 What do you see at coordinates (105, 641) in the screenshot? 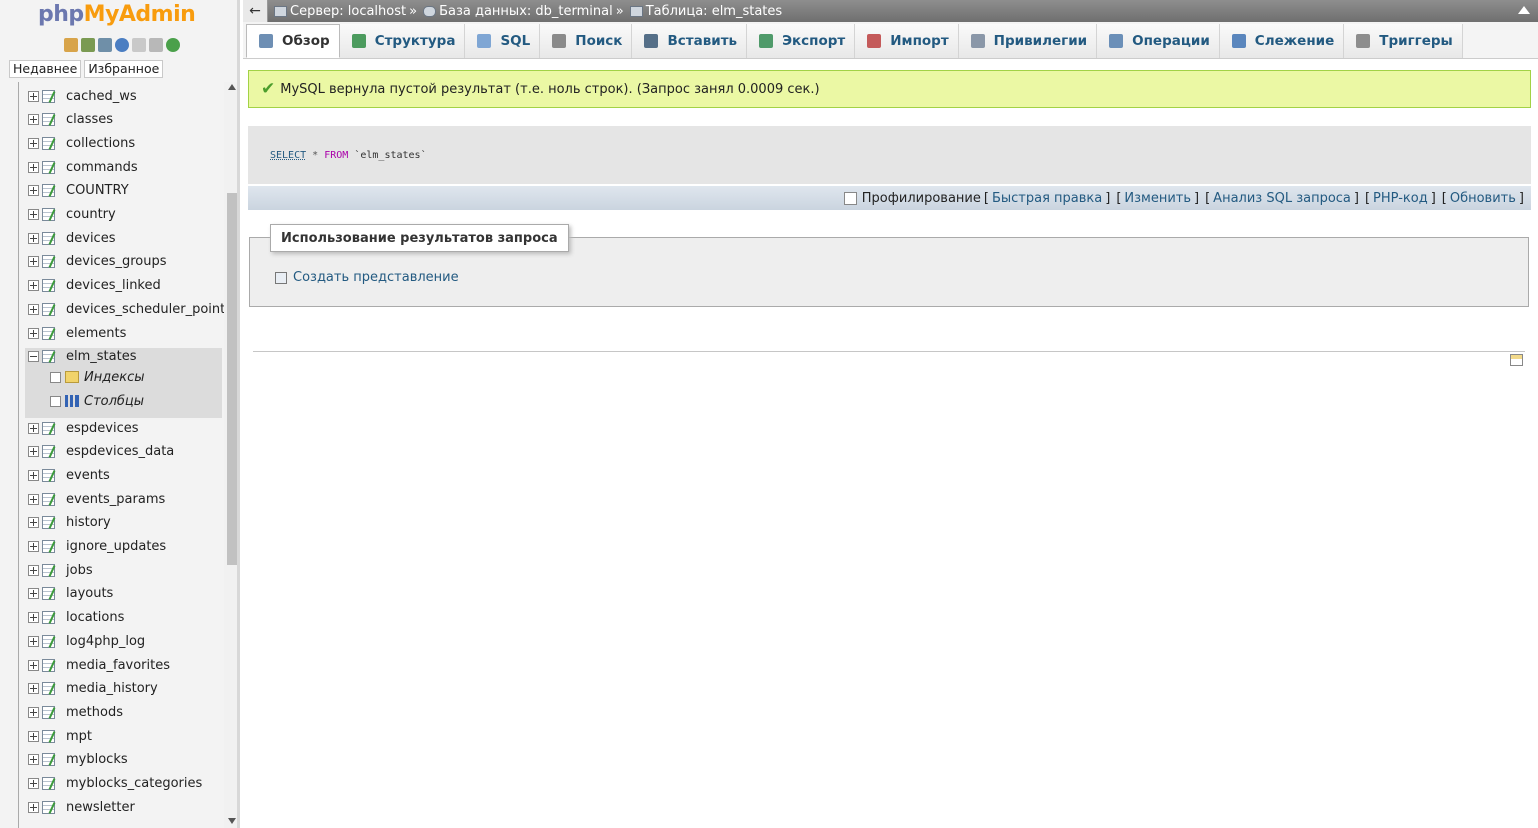
I see `table-name: log4php_log` at bounding box center [105, 641].